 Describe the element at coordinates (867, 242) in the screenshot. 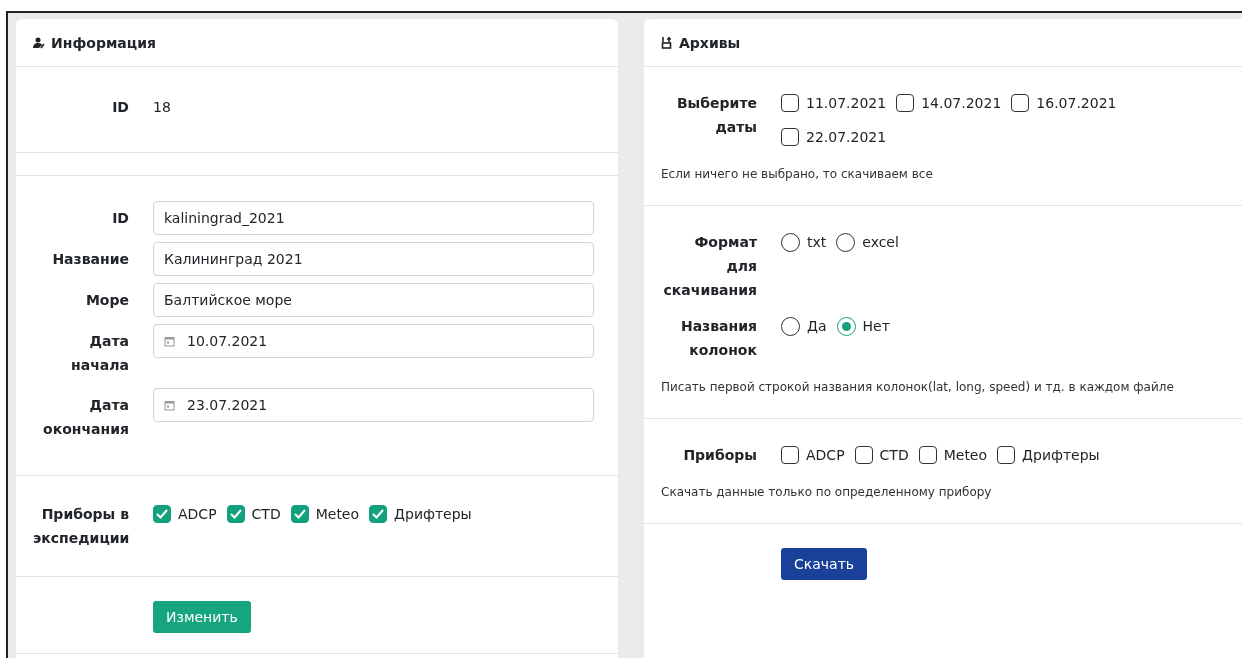

I see `radio-option: excel` at that location.